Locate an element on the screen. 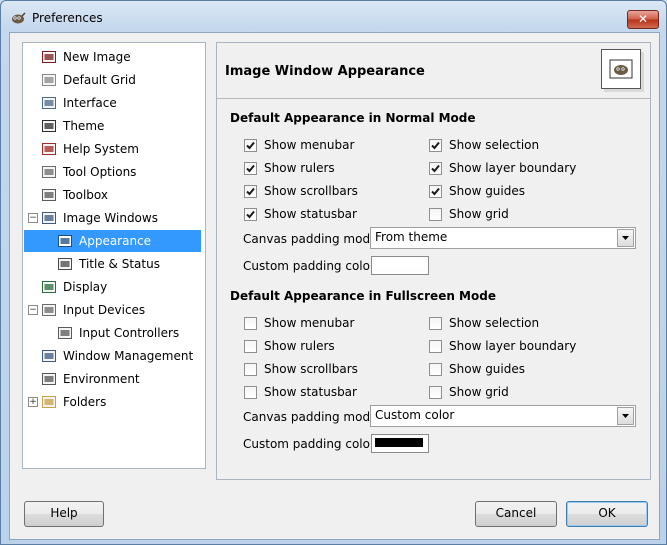 The height and width of the screenshot is (545, 667). ok-button: OK is located at coordinates (607, 514).